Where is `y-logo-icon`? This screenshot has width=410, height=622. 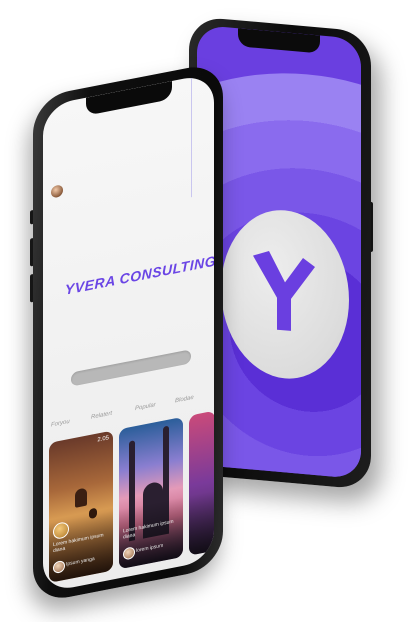
y-logo-icon is located at coordinates (284, 290).